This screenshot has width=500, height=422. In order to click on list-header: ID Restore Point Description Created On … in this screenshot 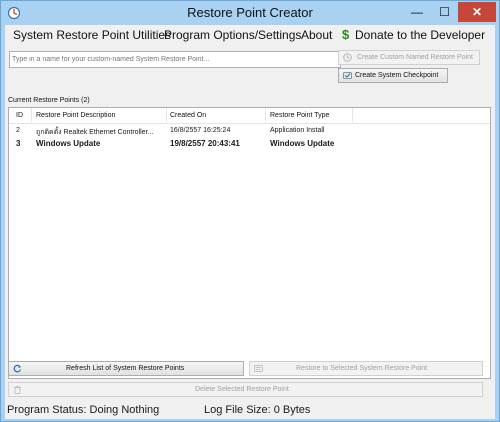, I will do `click(249, 116)`.